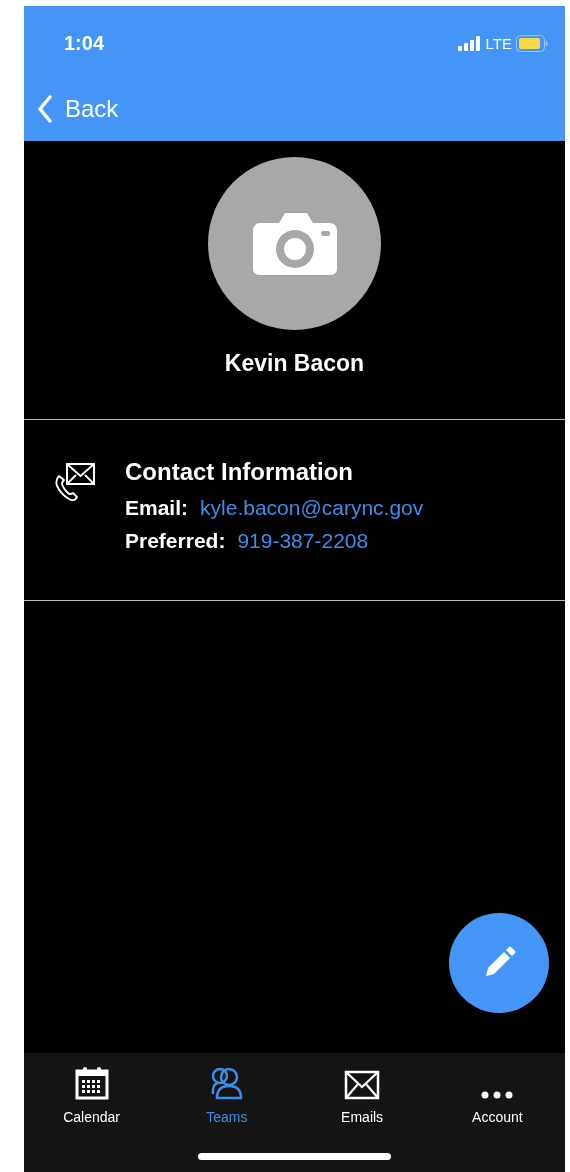 The image size is (570, 1172). What do you see at coordinates (239, 472) in the screenshot?
I see `section-title: Contact Information` at bounding box center [239, 472].